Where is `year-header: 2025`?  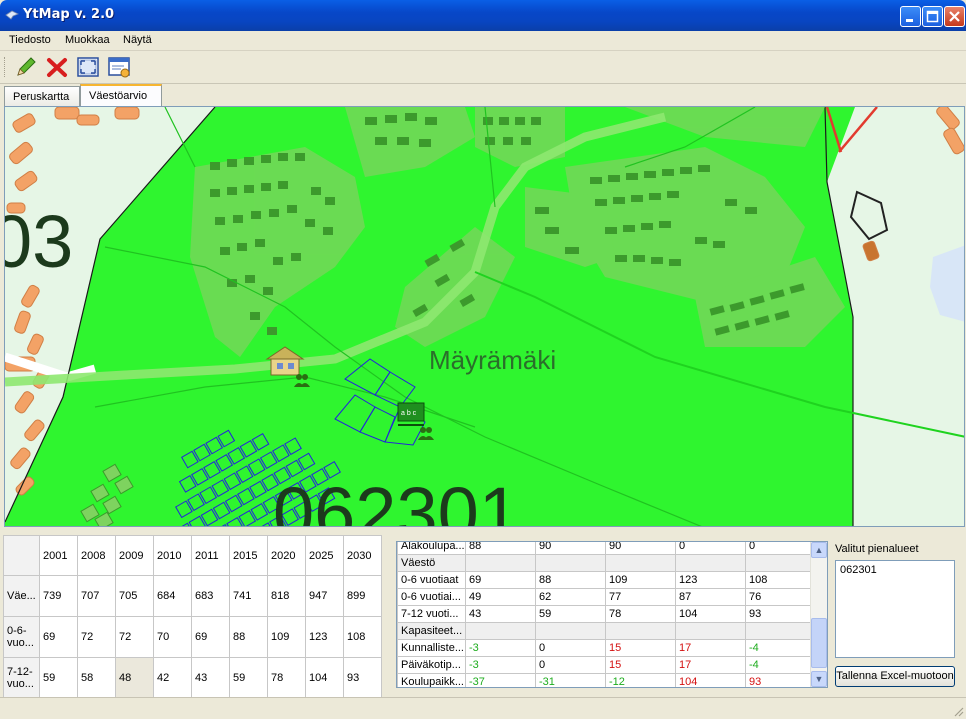 year-header: 2025 is located at coordinates (324, 555).